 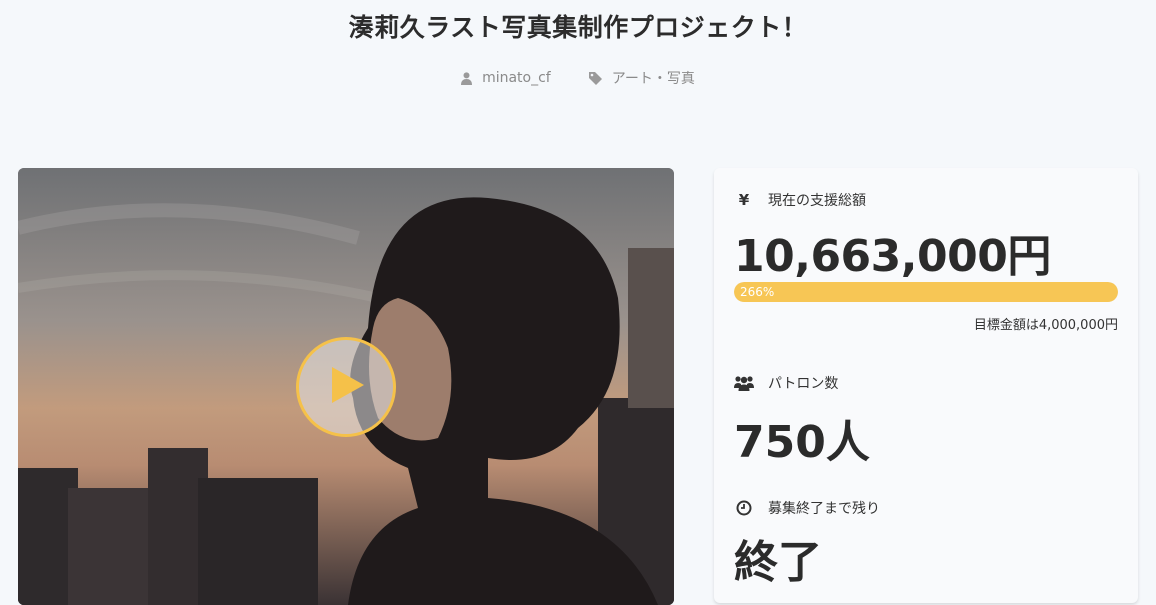 I want to click on progress-bar: 266%, so click(x=926, y=292).